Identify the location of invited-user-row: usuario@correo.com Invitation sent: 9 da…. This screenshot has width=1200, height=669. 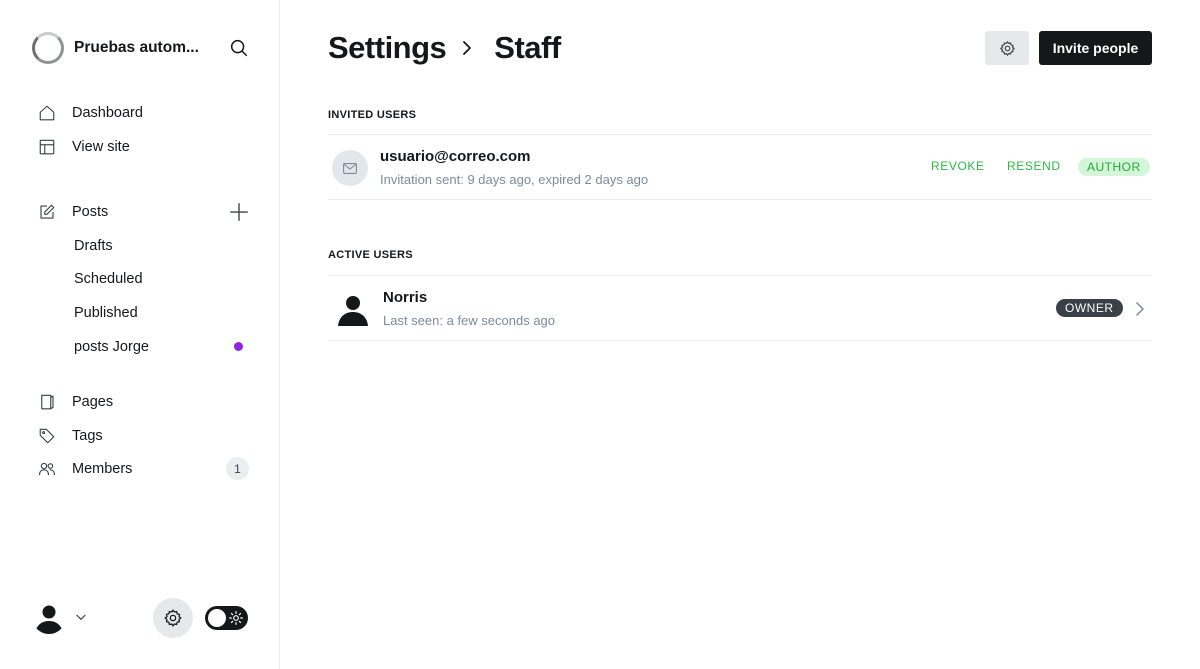
(740, 167).